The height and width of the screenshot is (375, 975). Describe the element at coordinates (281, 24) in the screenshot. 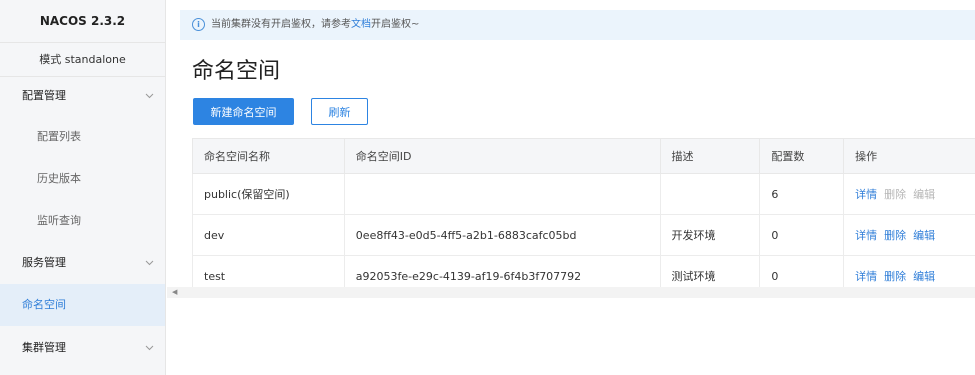

I see `notice-text-before: 当前集群没有开启鉴权，请参考` at that location.